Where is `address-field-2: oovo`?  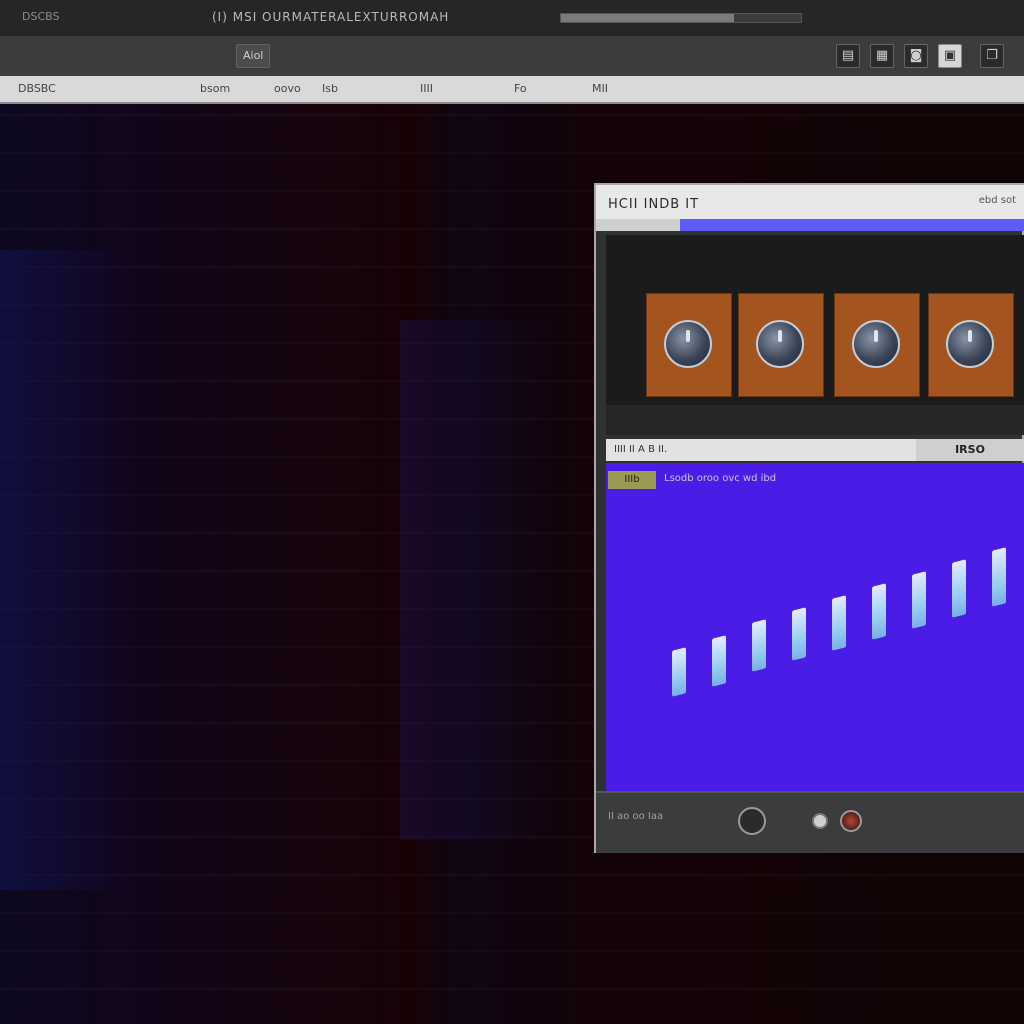
address-field-2: oovo is located at coordinates (287, 88).